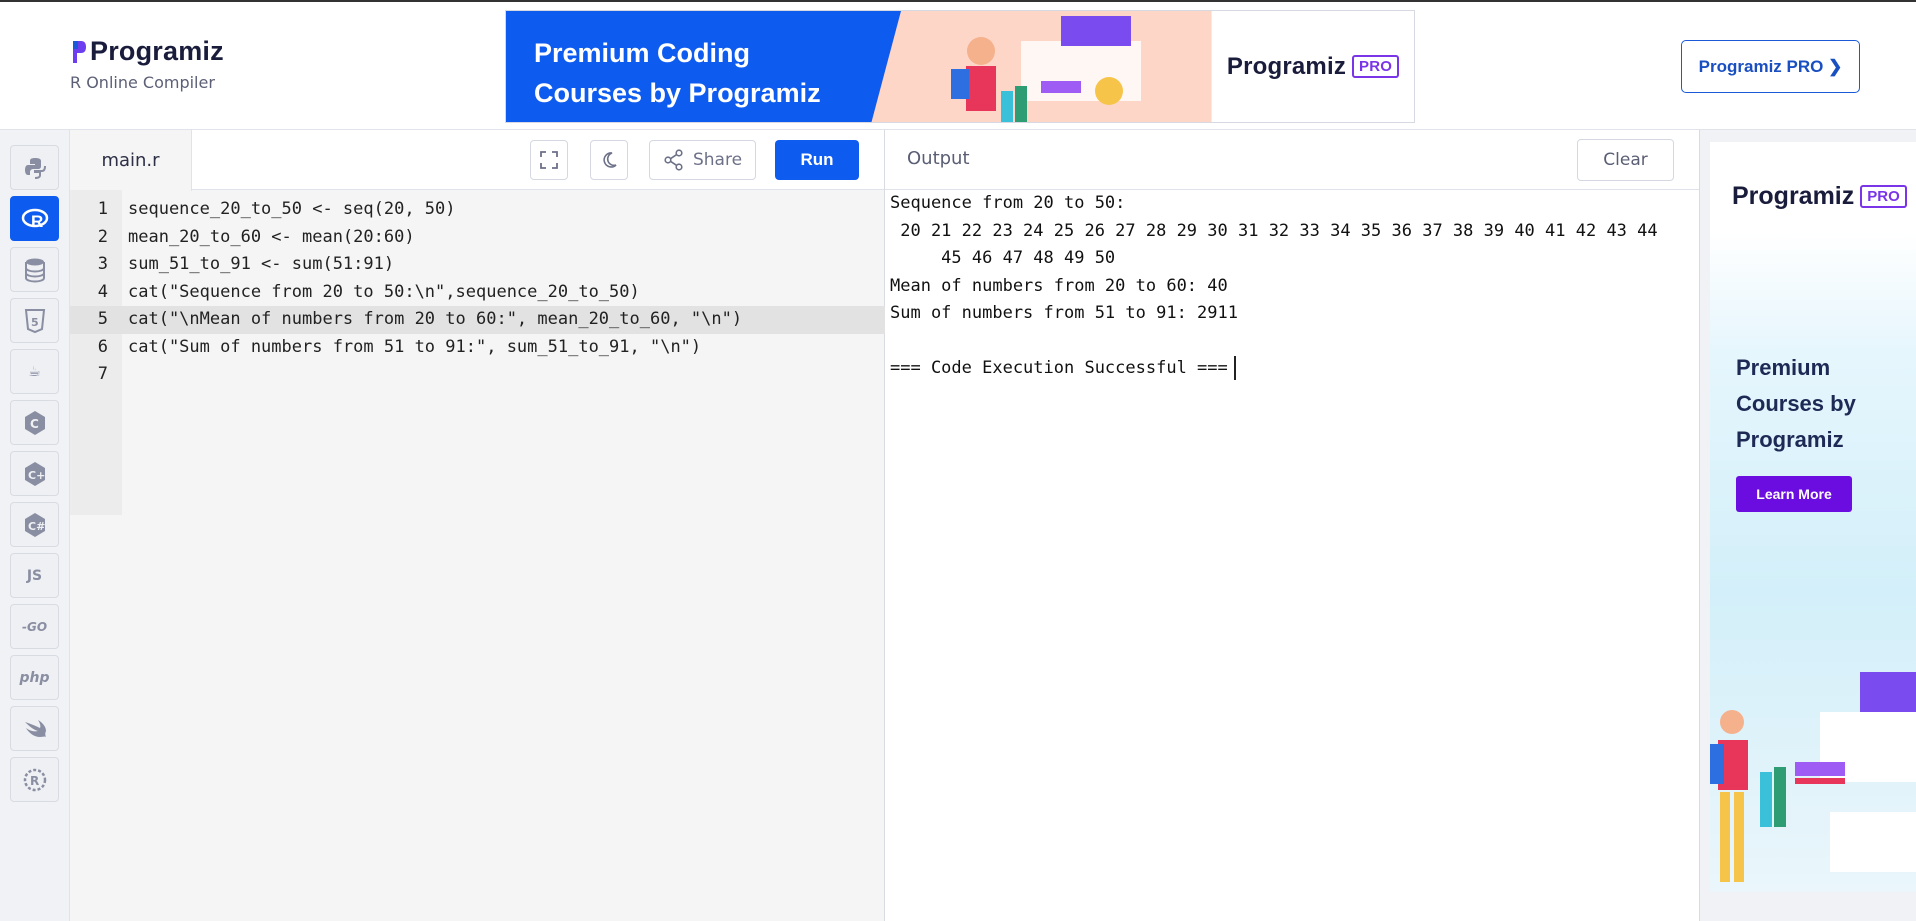  I want to click on lang-html-button: 5, so click(34, 320).